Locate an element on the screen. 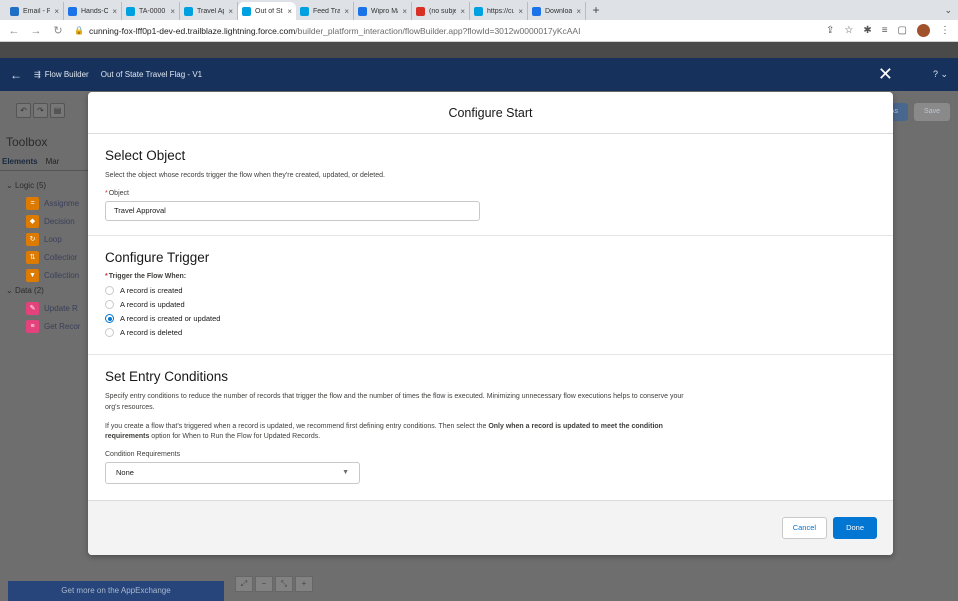  tab-title: Email - PN is located at coordinates (36, 11).